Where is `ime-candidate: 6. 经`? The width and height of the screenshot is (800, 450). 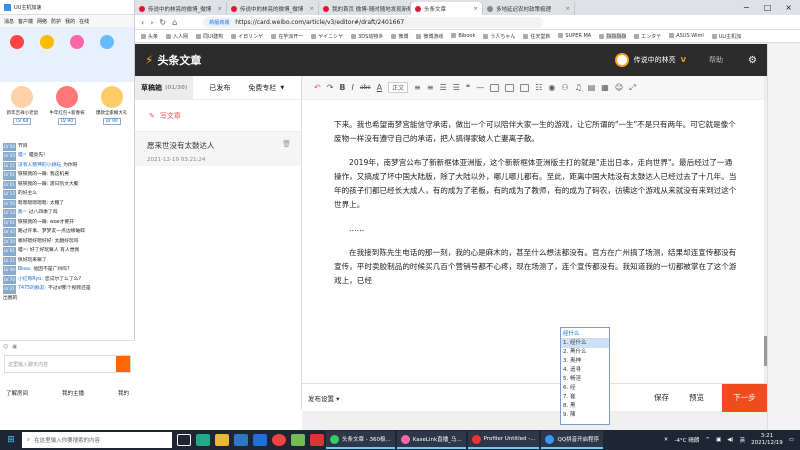 ime-candidate: 6. 经 is located at coordinates (585, 388).